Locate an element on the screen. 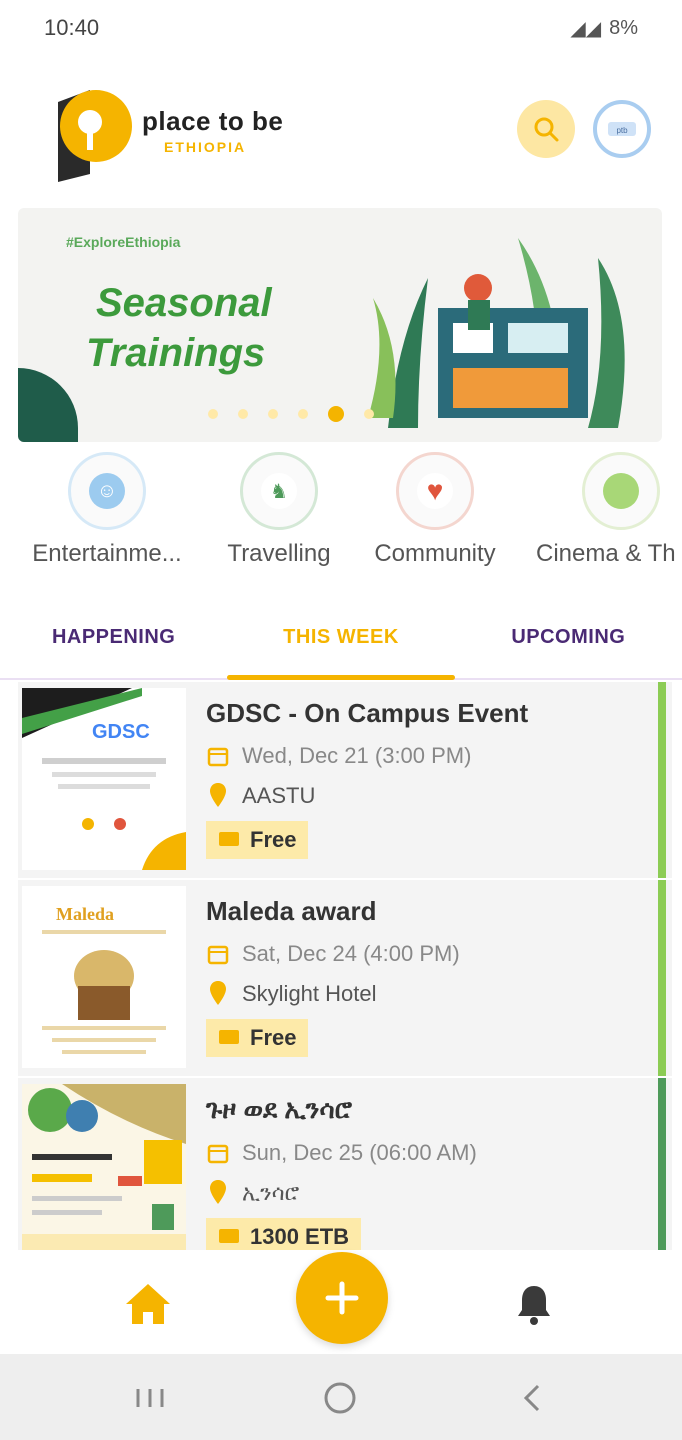 The width and height of the screenshot is (682, 1440). status-time: 10:40 is located at coordinates (72, 27).